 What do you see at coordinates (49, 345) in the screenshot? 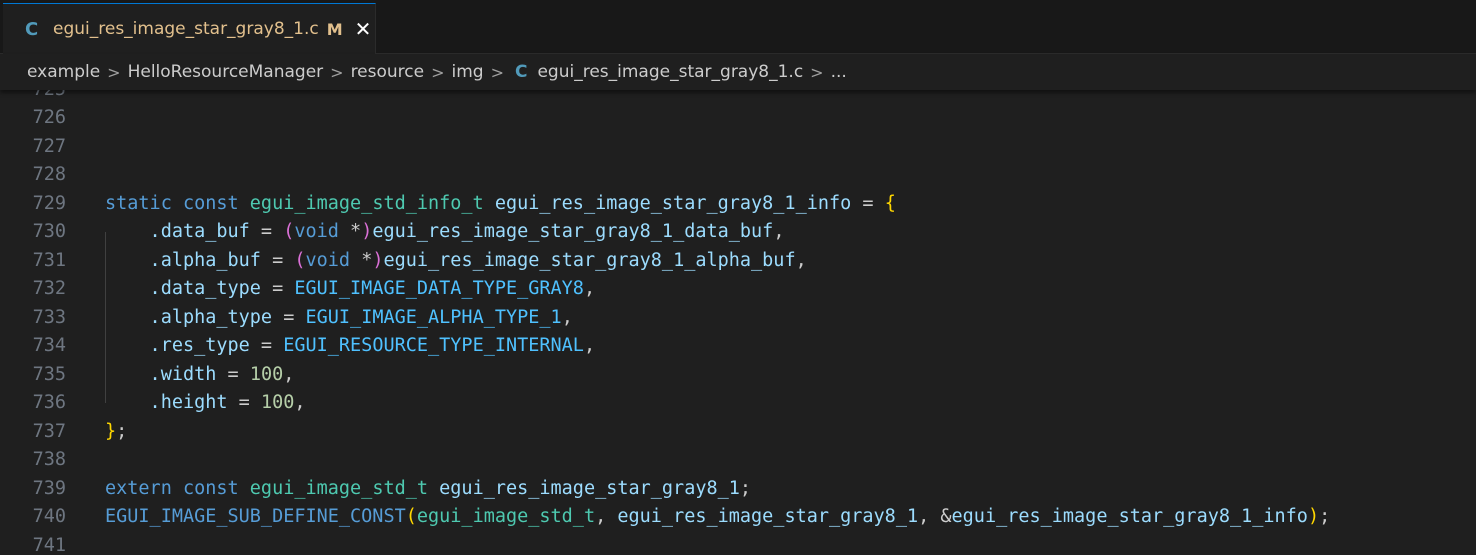
I see `line-number: 734` at bounding box center [49, 345].